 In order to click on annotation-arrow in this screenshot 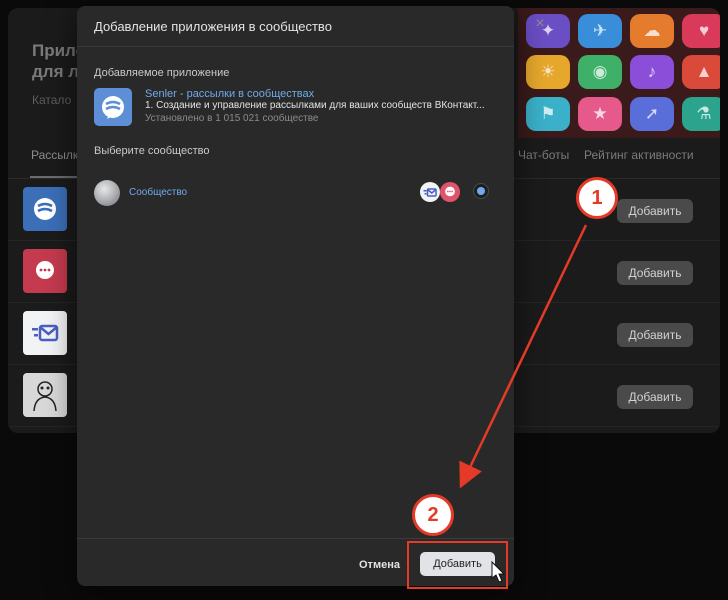, I will do `click(523, 356)`.